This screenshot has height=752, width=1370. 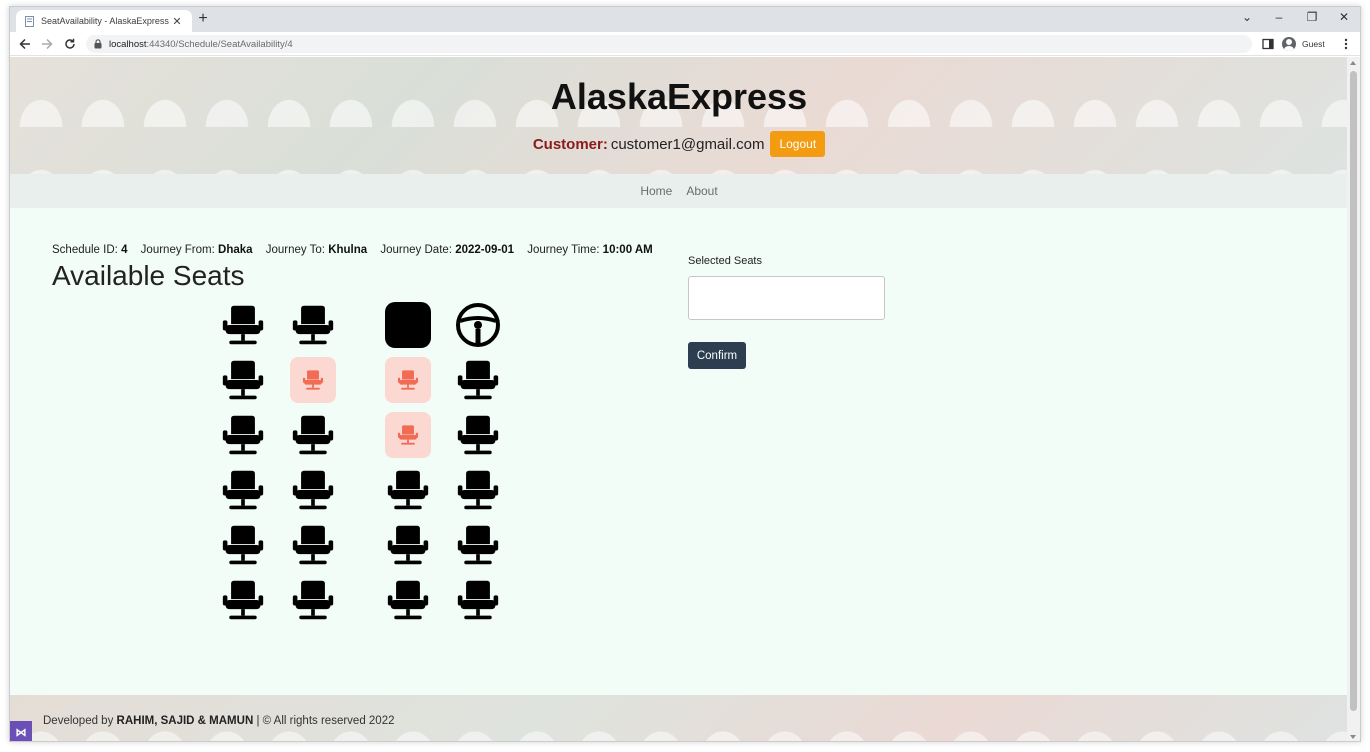 What do you see at coordinates (570, 144) in the screenshot?
I see `role-label: Customer:` at bounding box center [570, 144].